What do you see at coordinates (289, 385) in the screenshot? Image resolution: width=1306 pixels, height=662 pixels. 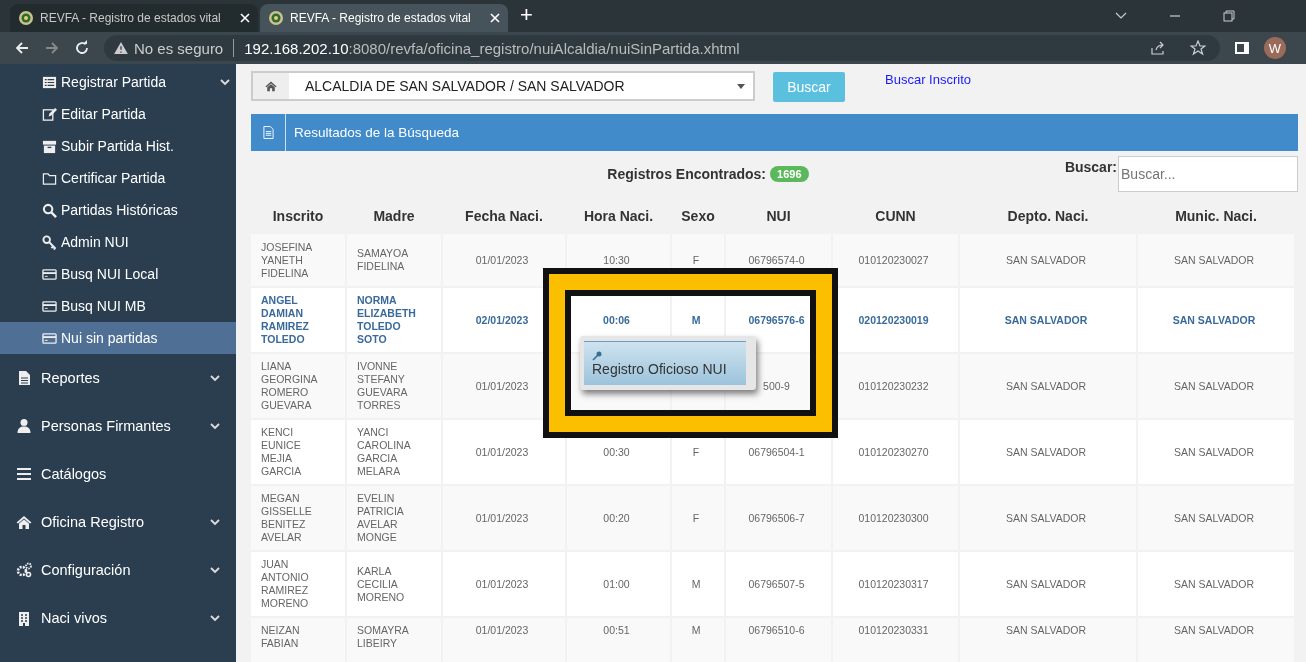 I see `table-cell: LIANA GEORGINA ROMERO GUEVARA` at bounding box center [289, 385].